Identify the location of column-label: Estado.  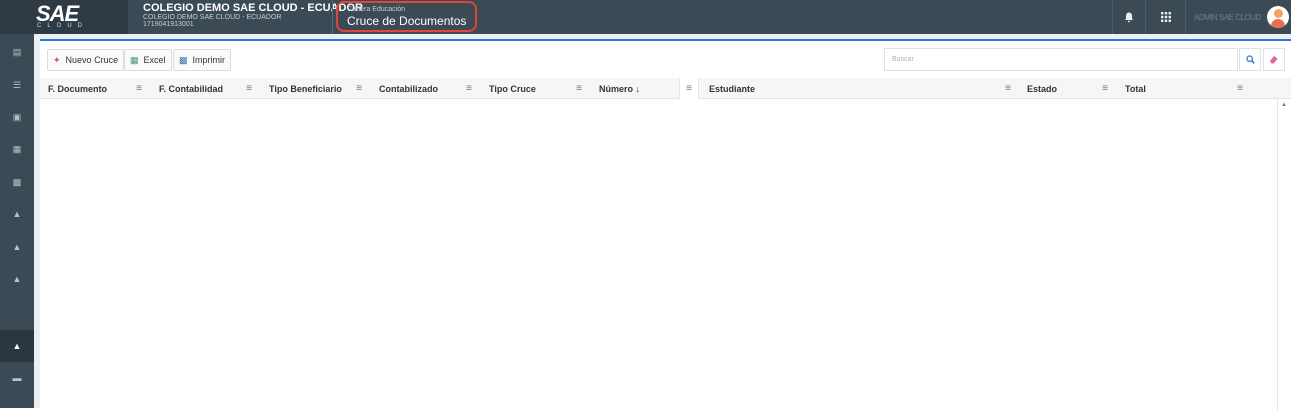
(1042, 88).